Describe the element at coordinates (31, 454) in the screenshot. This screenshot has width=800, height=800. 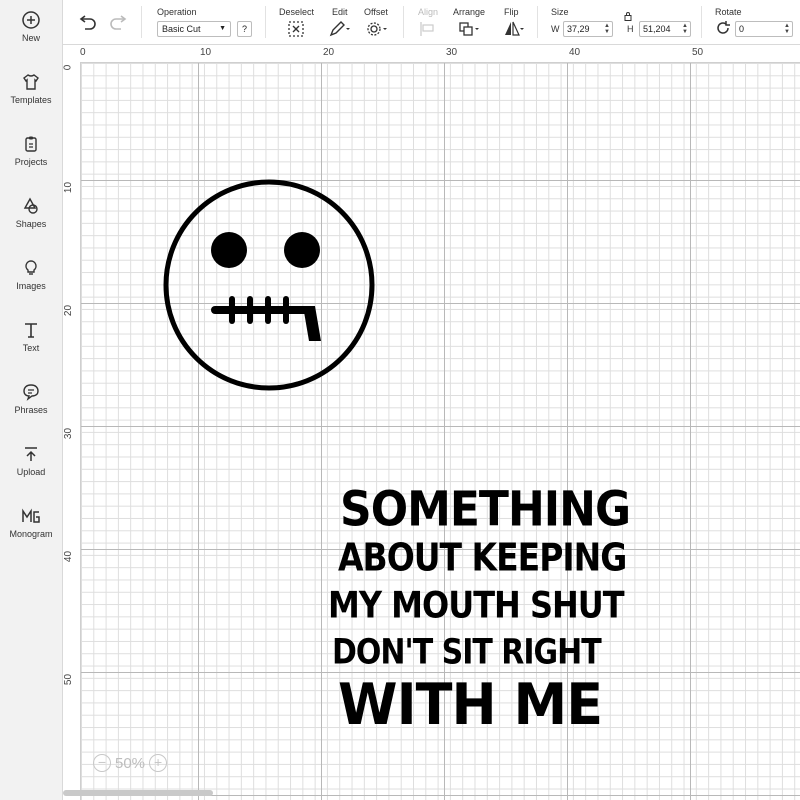
I see `upload-icon` at that location.